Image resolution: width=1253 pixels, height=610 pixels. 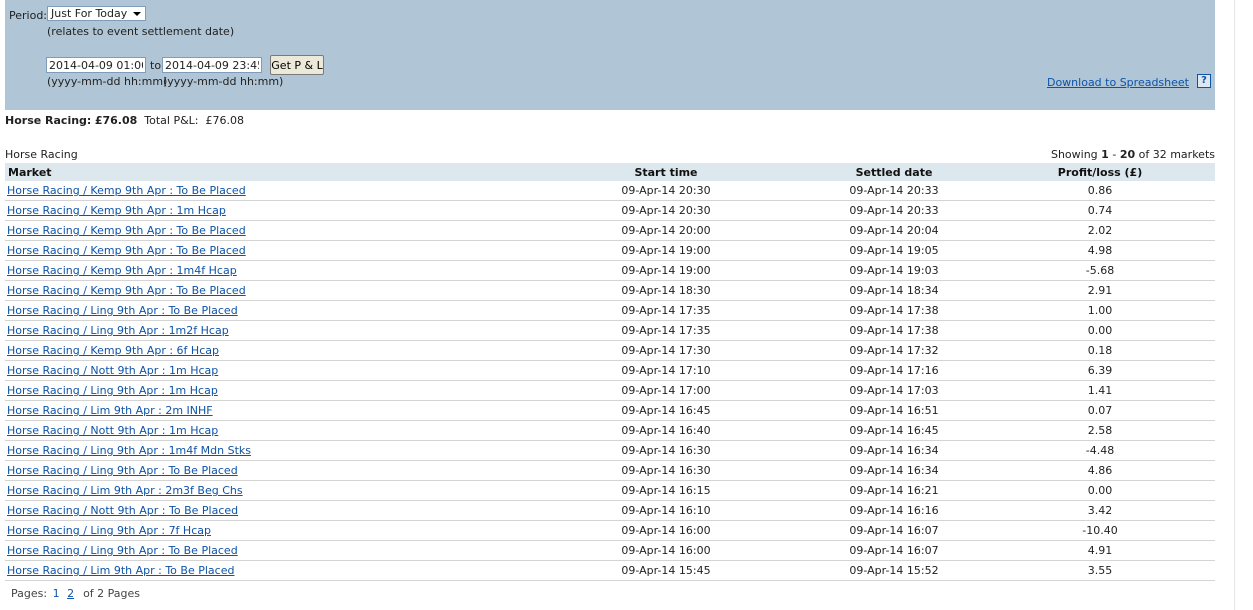 What do you see at coordinates (116, 120) in the screenshot?
I see `sport-total: £76.08` at bounding box center [116, 120].